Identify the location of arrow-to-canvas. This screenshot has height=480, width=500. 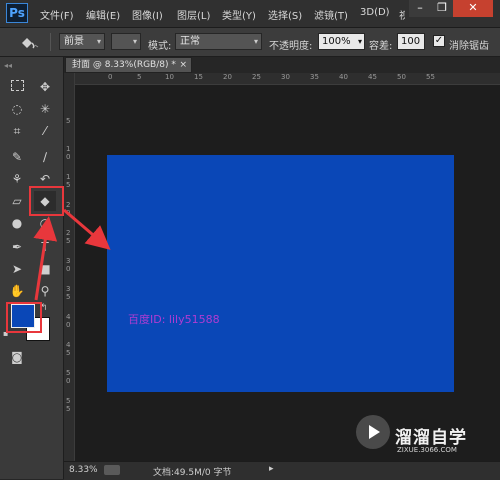
(87, 229).